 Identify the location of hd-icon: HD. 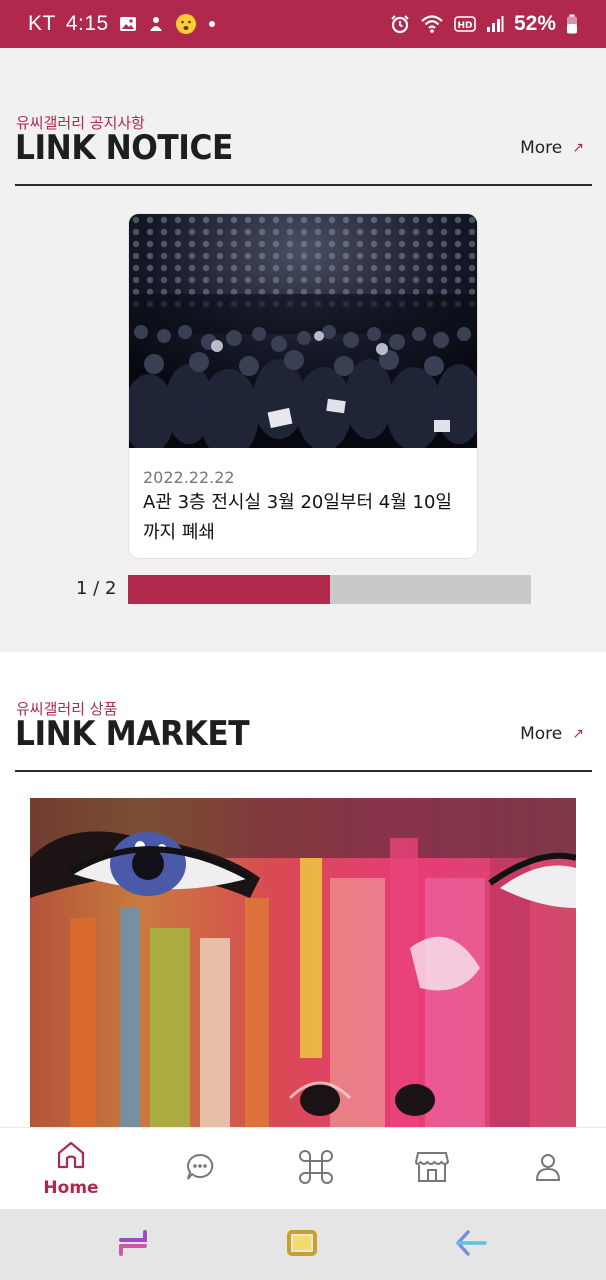
(465, 24).